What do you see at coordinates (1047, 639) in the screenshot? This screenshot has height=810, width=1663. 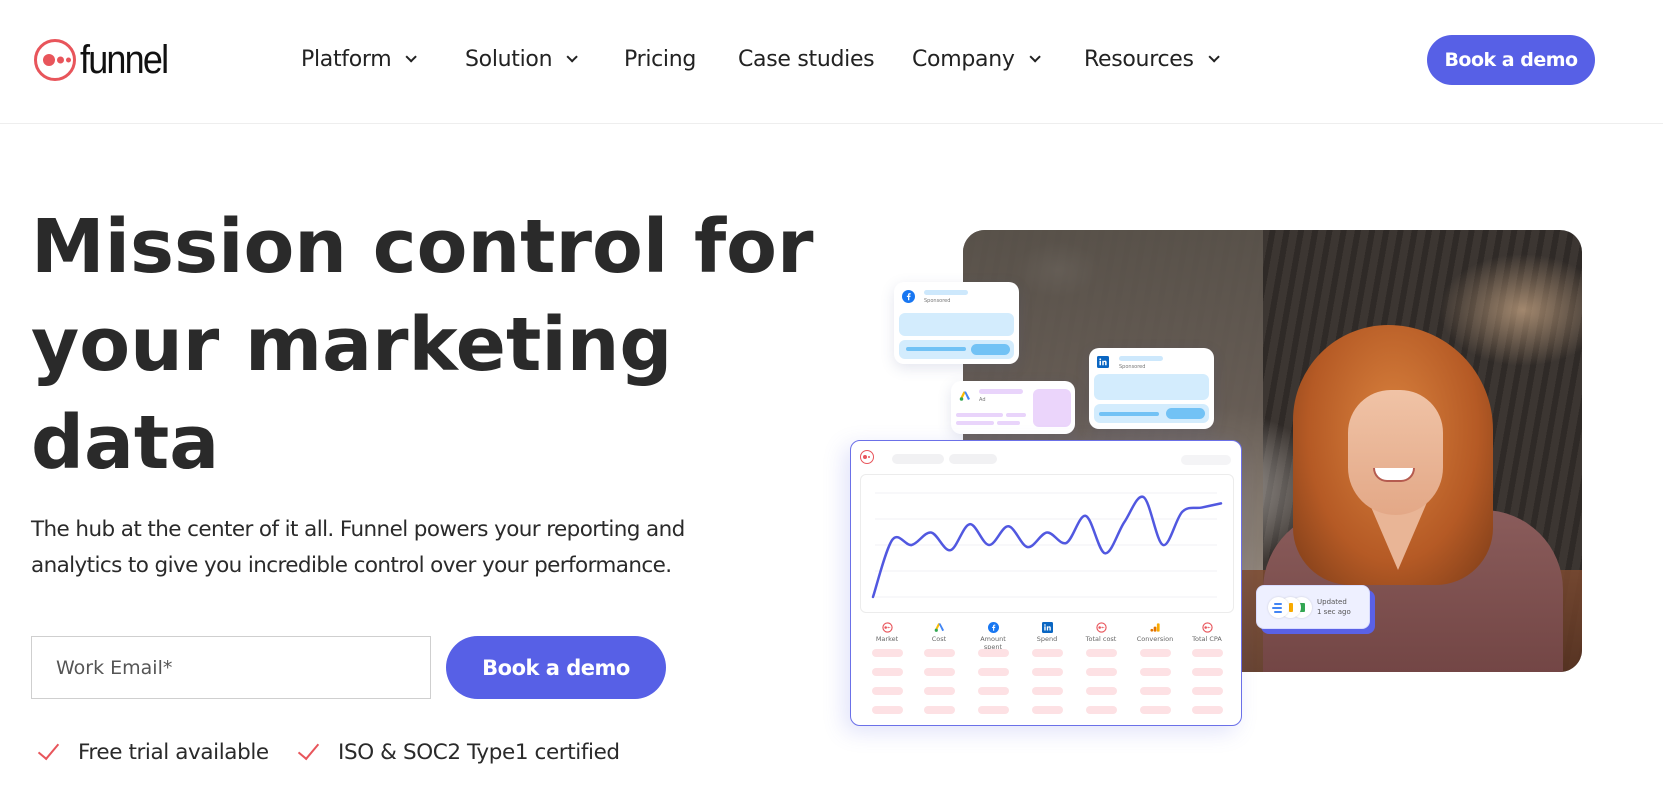 I see `column-label: Spend` at bounding box center [1047, 639].